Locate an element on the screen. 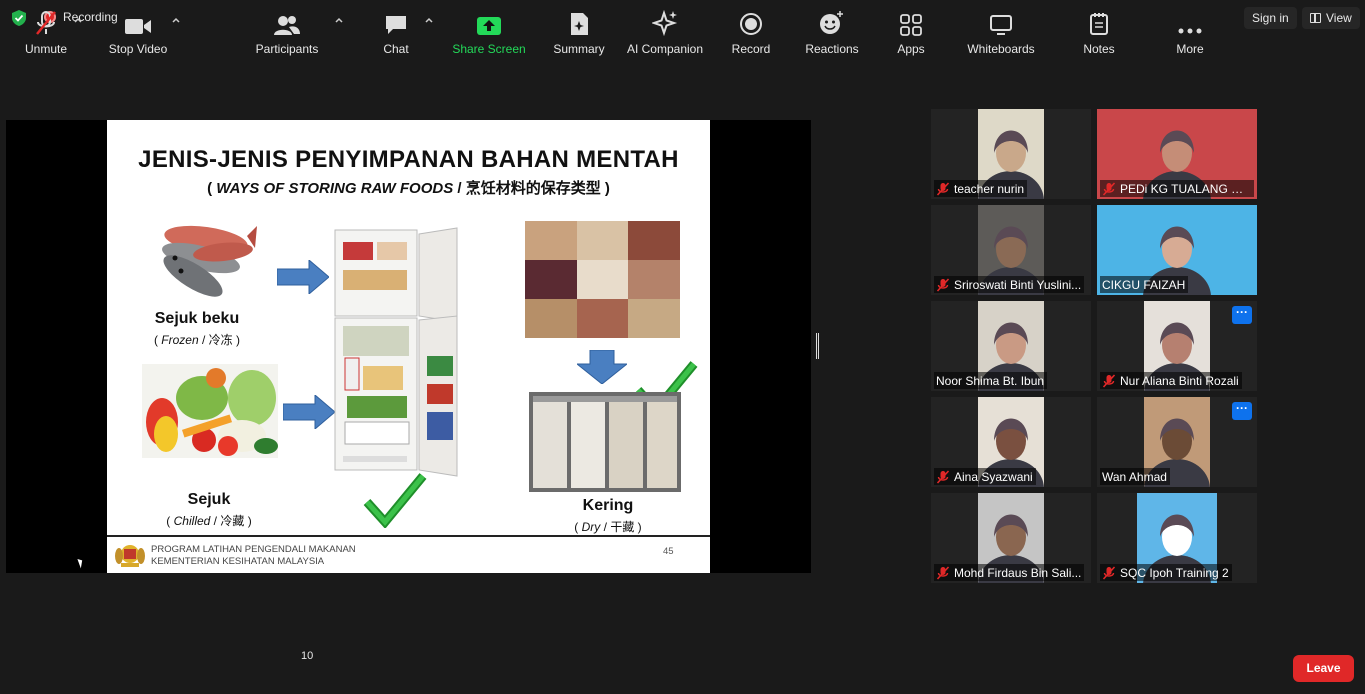 The image size is (1365, 694). stop-video-label: Stop Video is located at coordinates (138, 49).